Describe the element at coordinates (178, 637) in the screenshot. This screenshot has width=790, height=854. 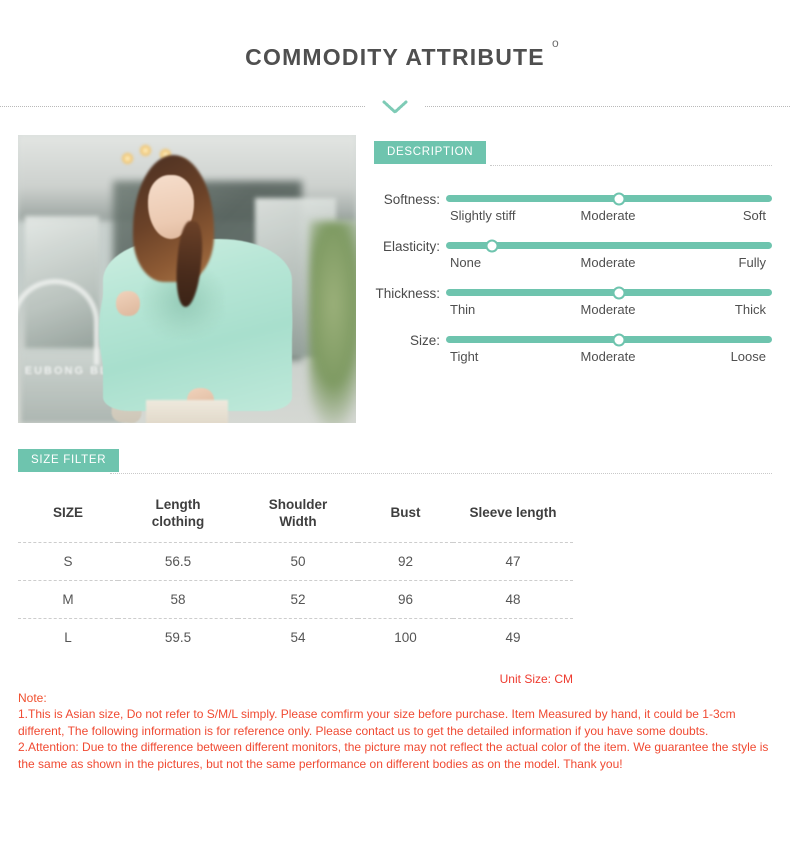
I see `cell-length-clothing: 59.5` at that location.